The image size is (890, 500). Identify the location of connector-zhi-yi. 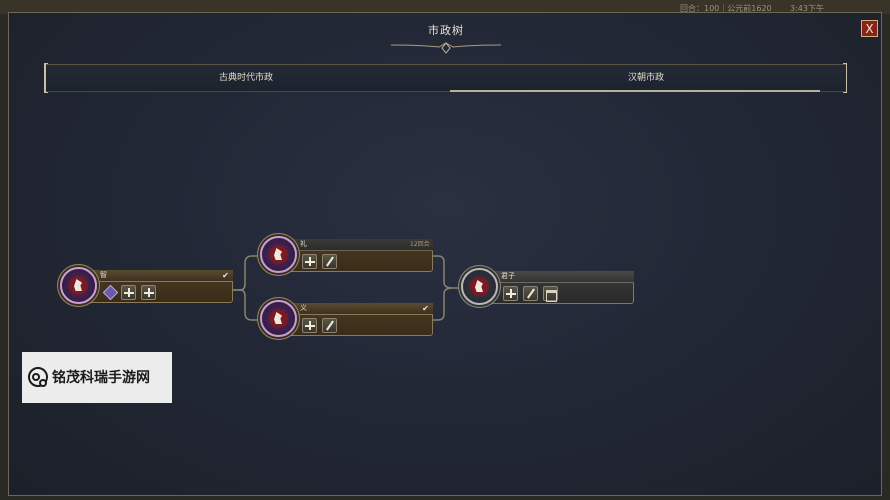
(247, 305).